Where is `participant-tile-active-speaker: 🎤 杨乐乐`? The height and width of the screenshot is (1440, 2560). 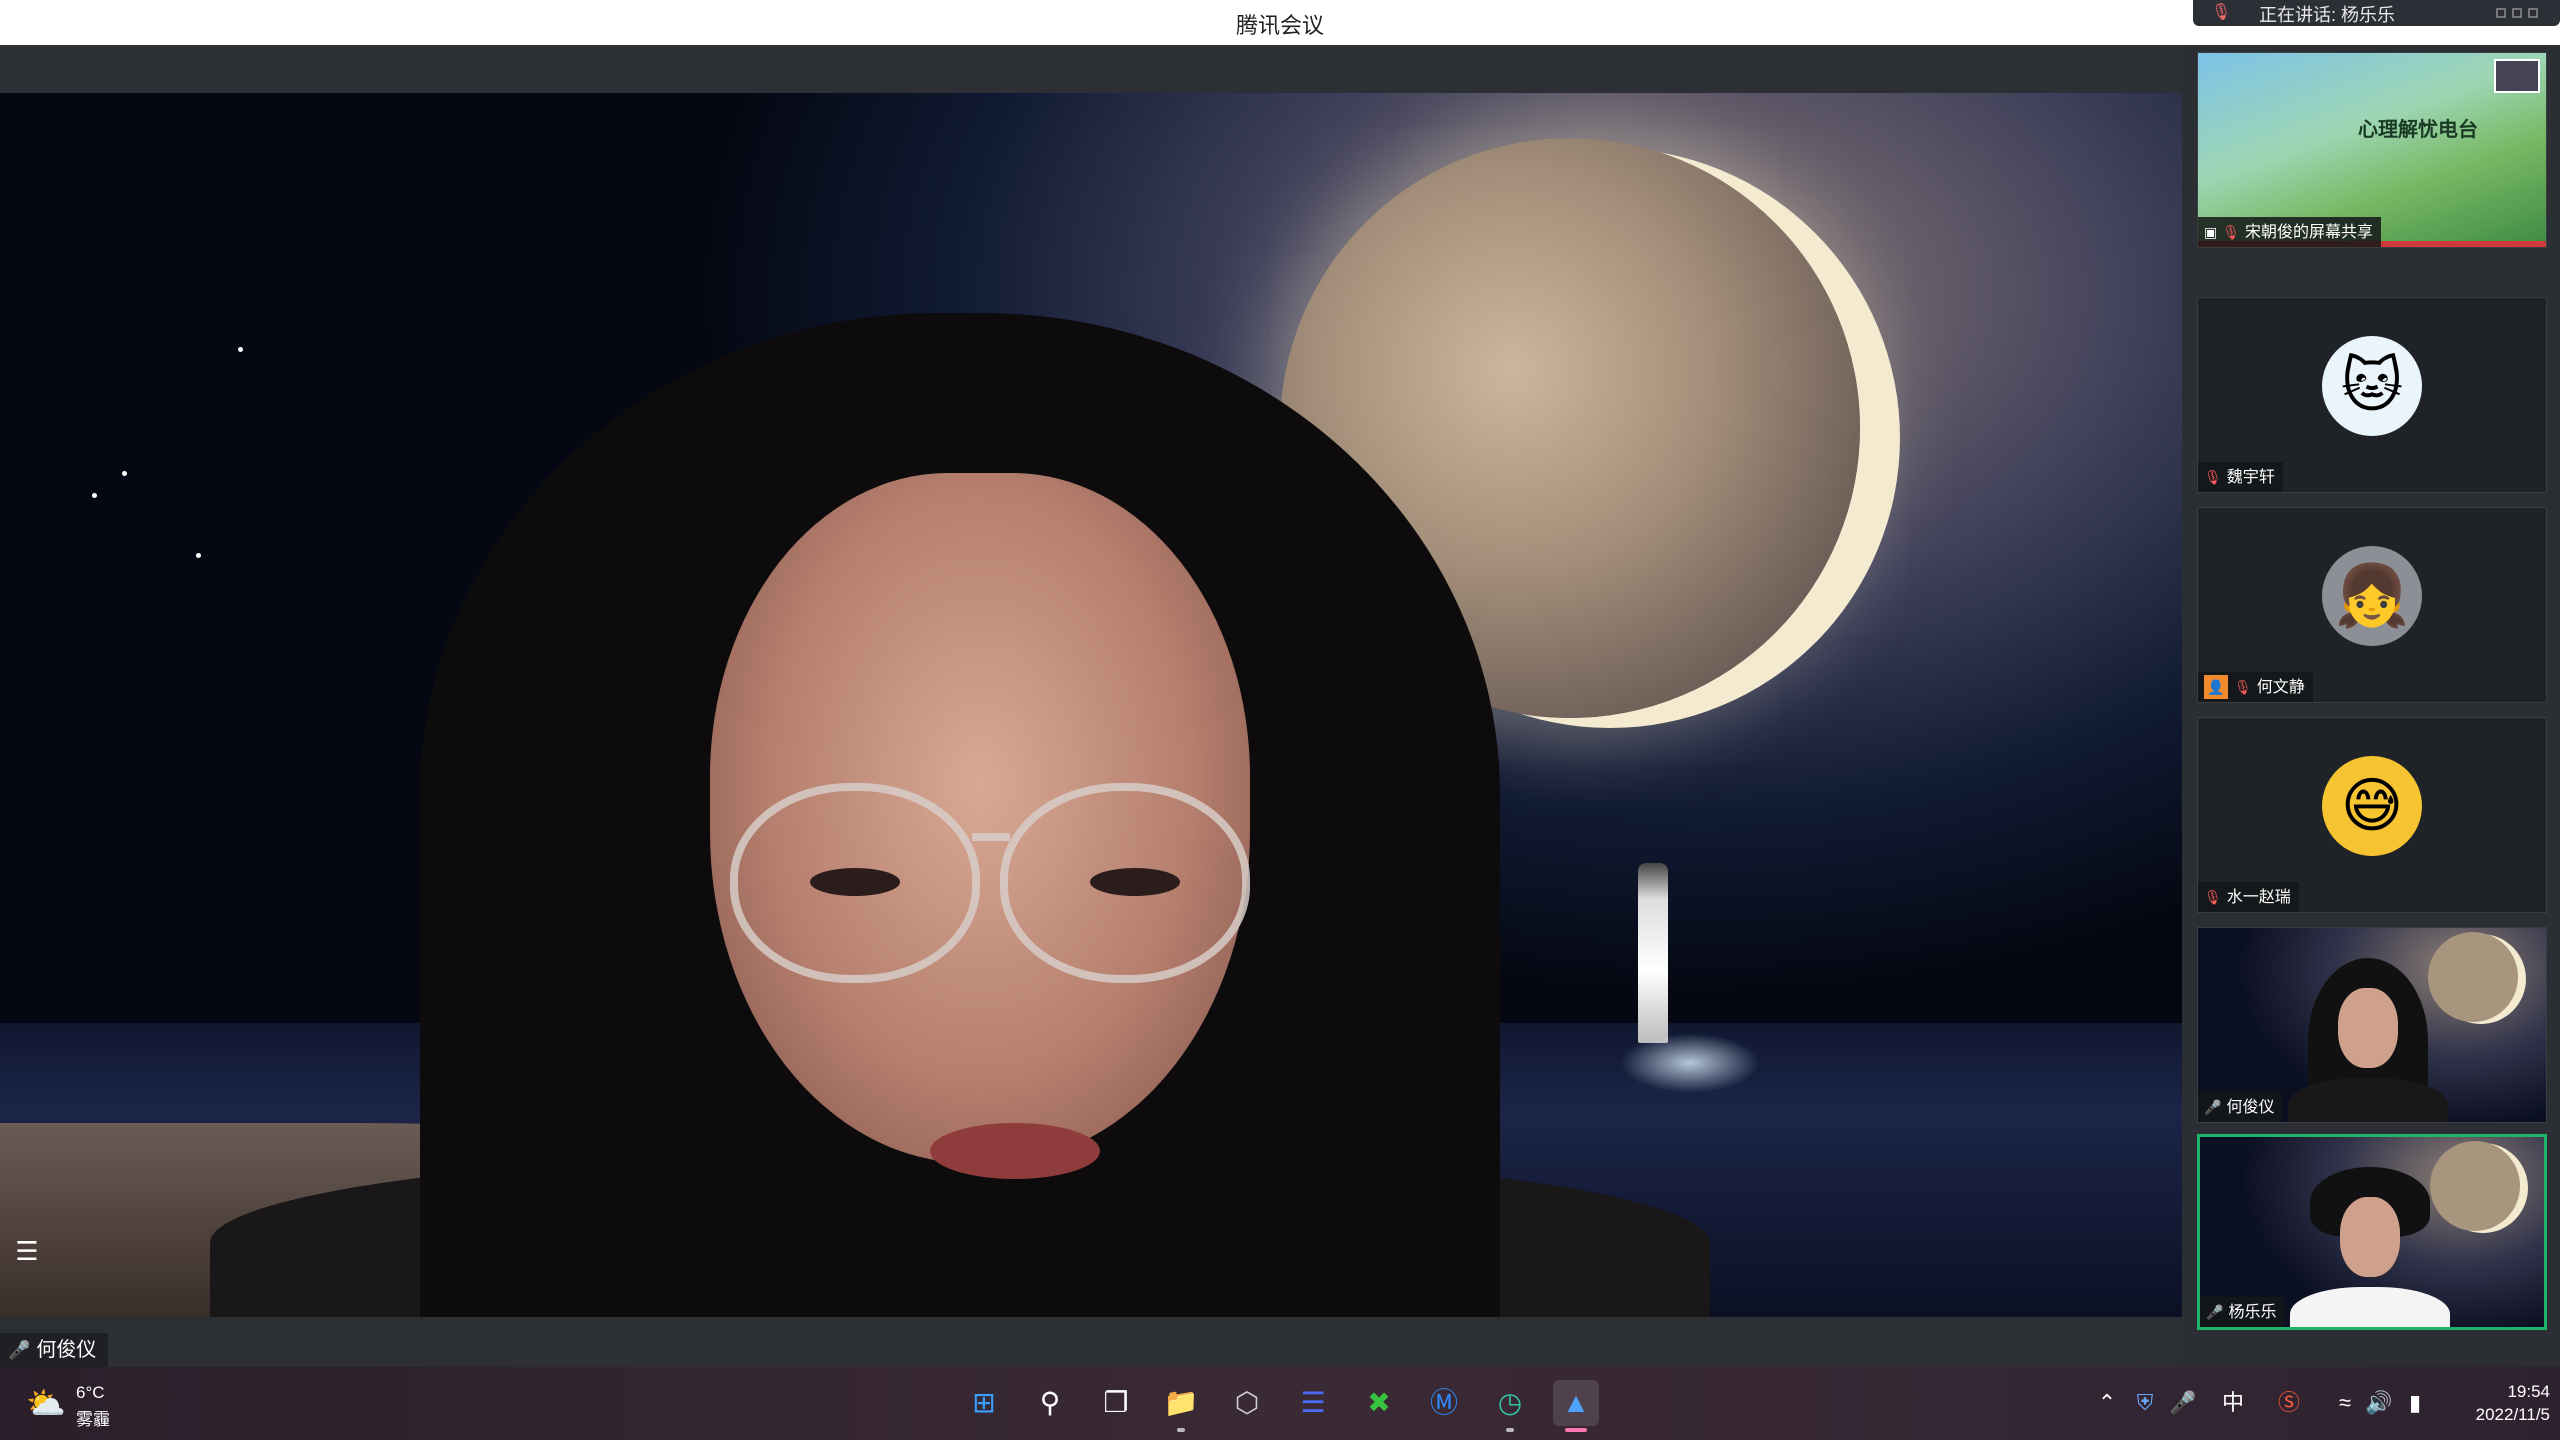 participant-tile-active-speaker: 🎤 杨乐乐 is located at coordinates (2372, 1232).